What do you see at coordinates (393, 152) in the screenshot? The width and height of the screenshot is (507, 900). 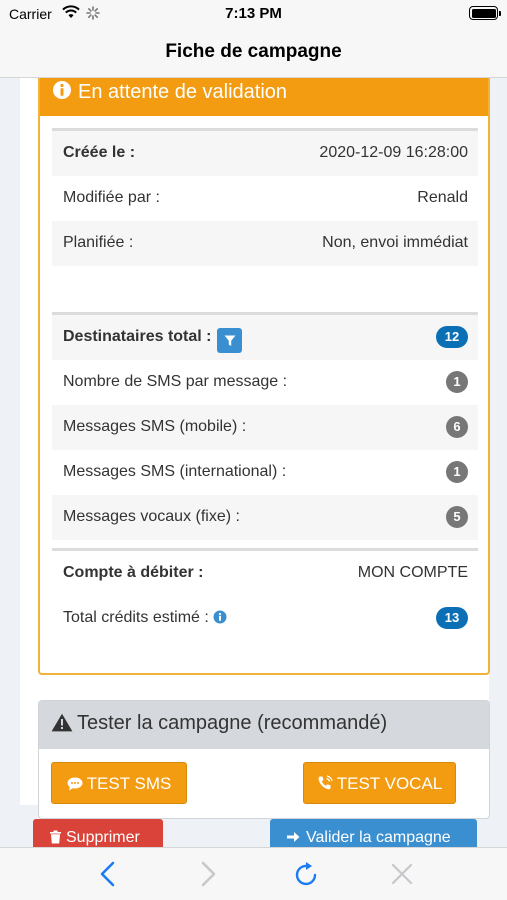 I see `created-value: 2020-12-09 16:28:00` at bounding box center [393, 152].